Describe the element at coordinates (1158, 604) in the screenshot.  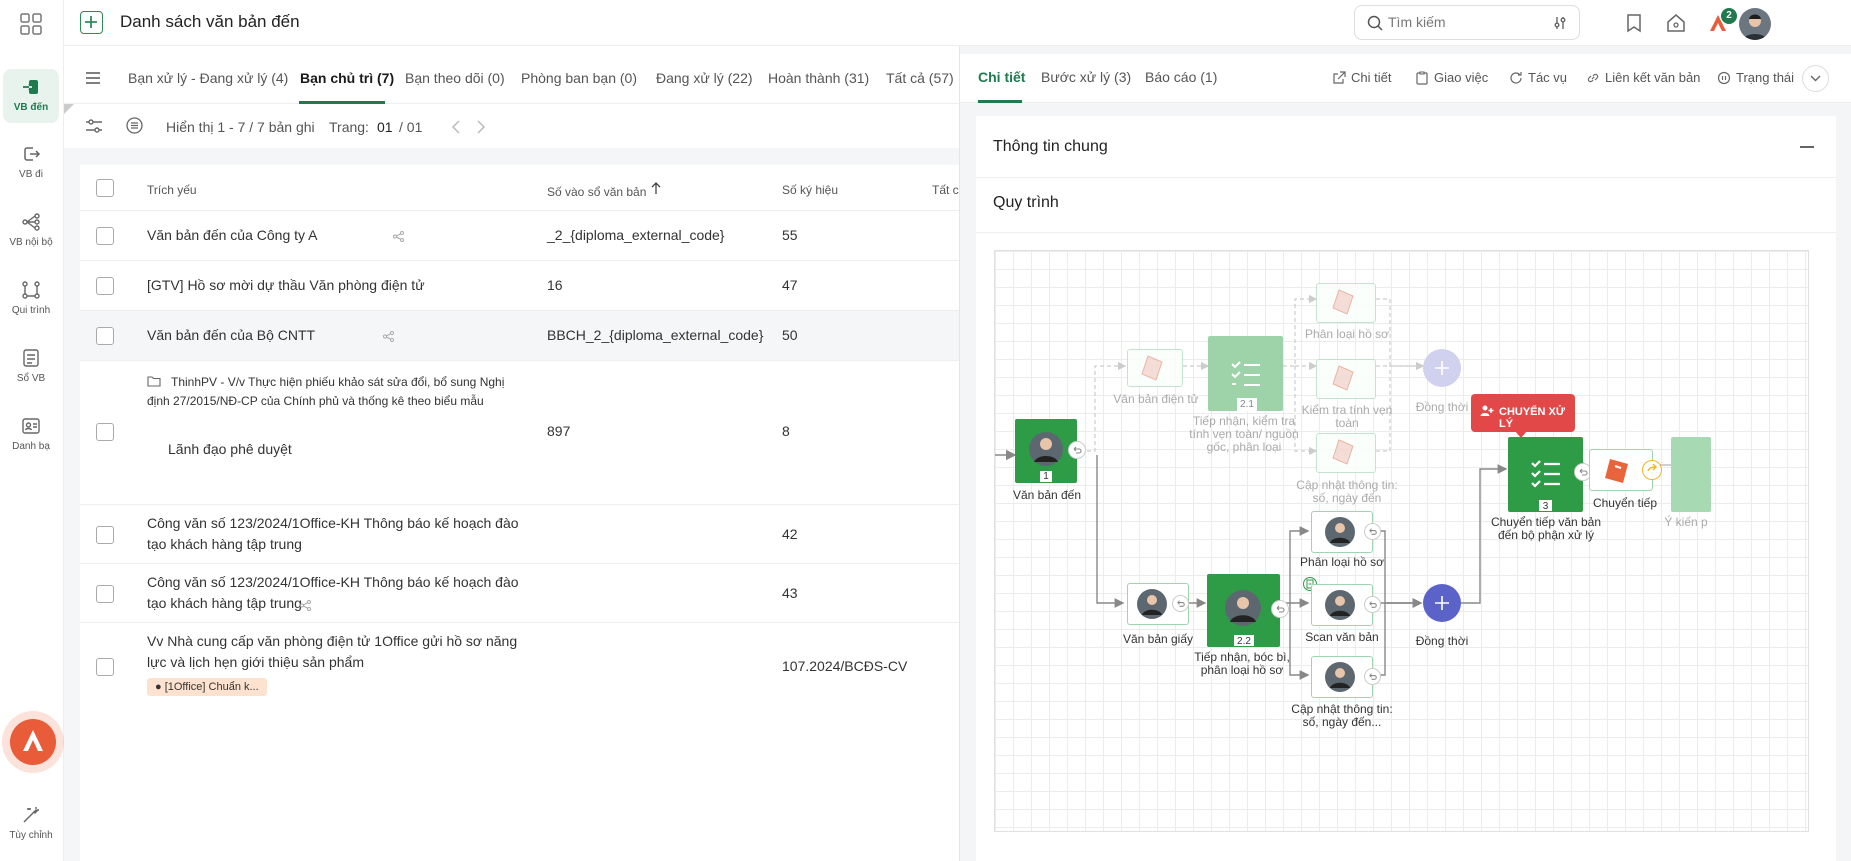
I see `node-paper-document` at that location.